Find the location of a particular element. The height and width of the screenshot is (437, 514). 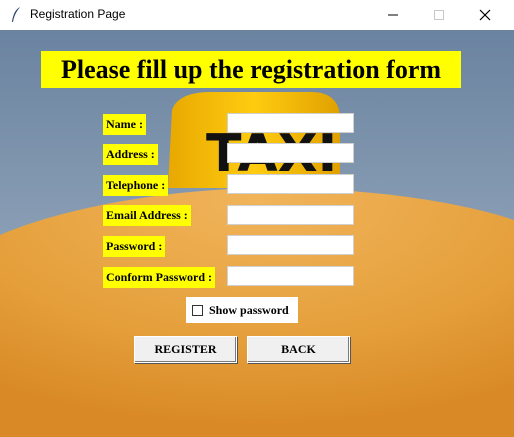

telephone-label: Telephone : is located at coordinates (136, 185).